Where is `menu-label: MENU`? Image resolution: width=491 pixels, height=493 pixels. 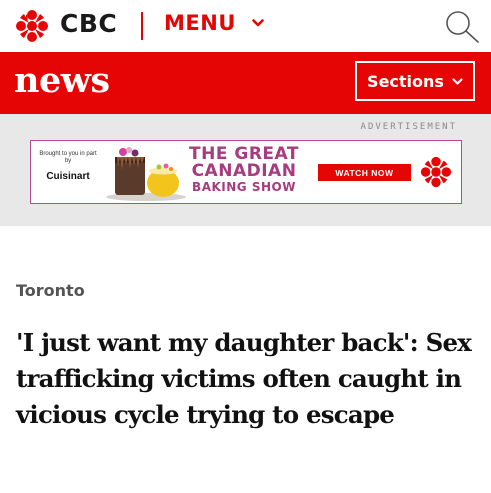 menu-label: MENU is located at coordinates (200, 23).